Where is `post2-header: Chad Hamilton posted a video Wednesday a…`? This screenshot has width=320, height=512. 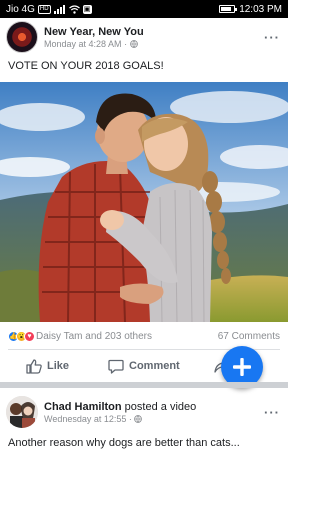 post2-header: Chad Hamilton posted a video Wednesday a… is located at coordinates (144, 412).